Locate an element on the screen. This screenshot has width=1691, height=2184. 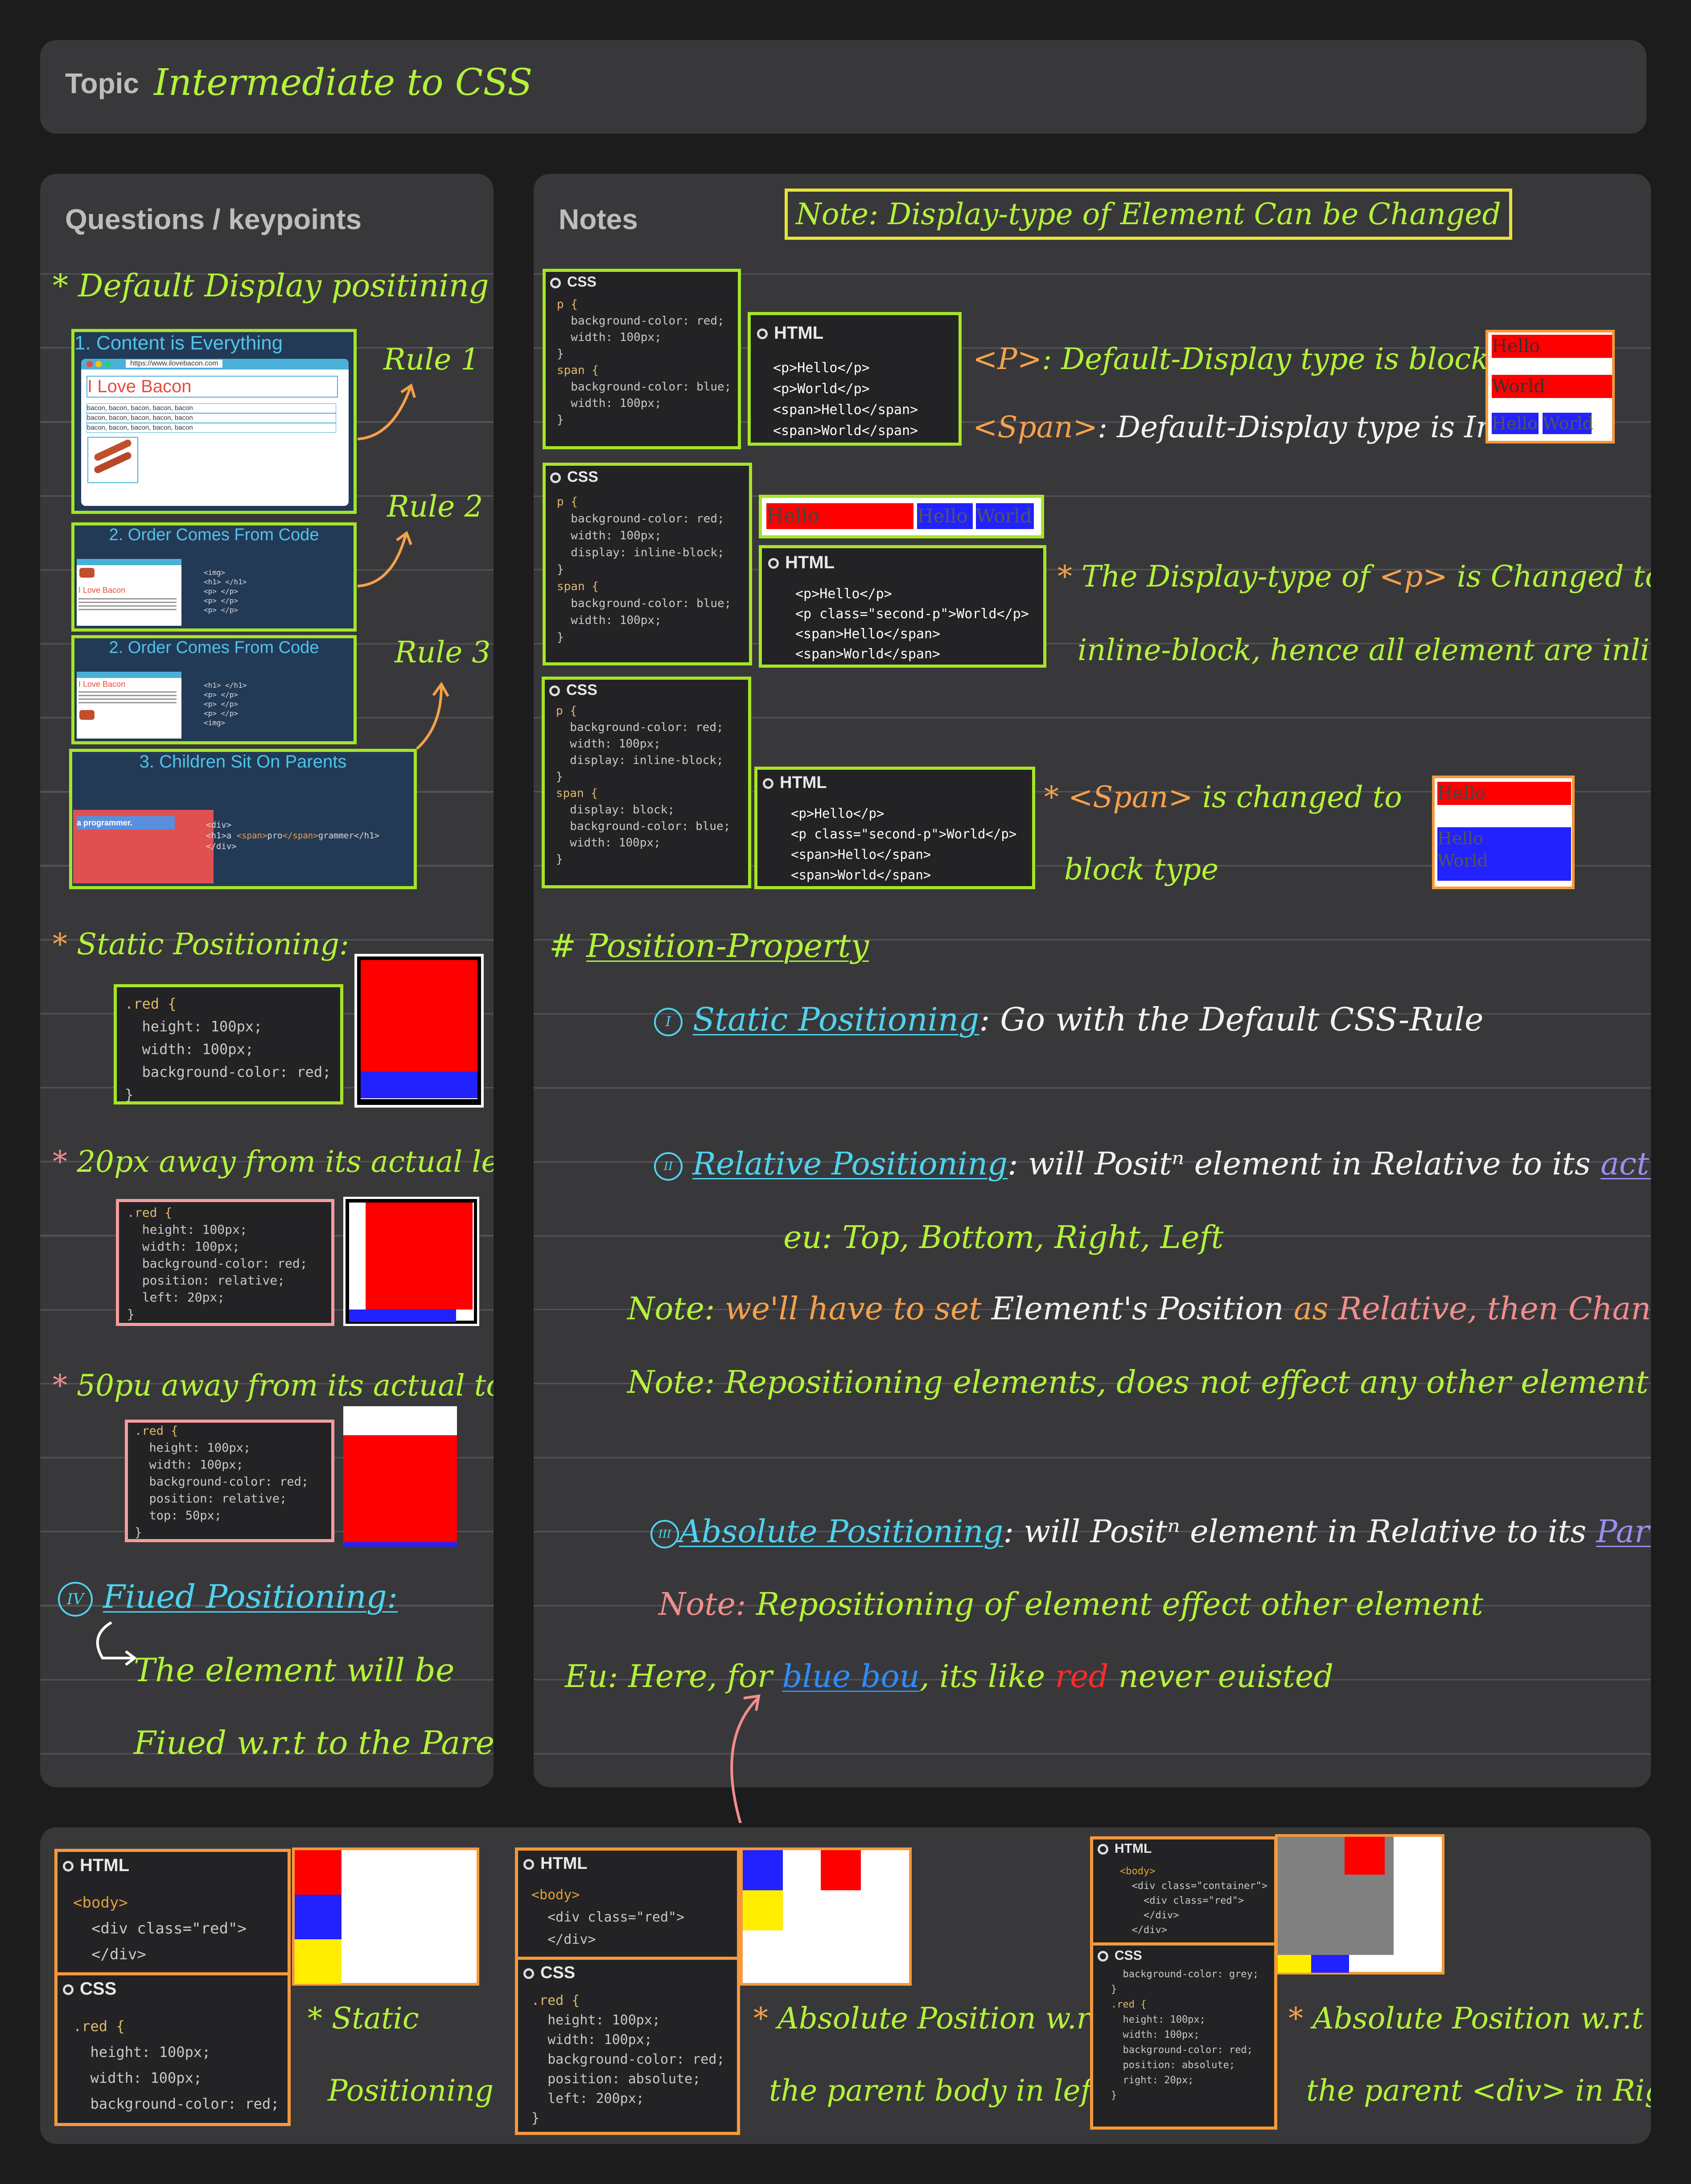
output-3: Hello Hello World is located at coordinates (1503, 833).